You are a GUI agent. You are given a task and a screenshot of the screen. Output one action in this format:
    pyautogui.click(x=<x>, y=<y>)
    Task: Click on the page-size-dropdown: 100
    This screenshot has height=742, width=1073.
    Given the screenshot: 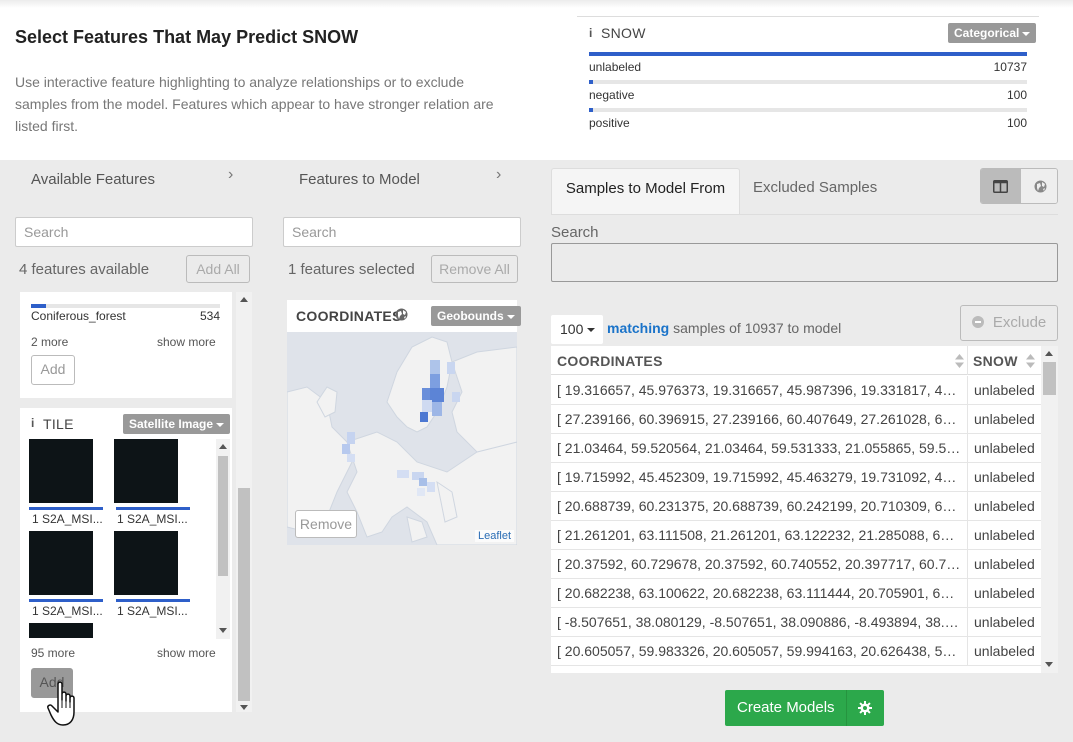 What is the action you would take?
    pyautogui.click(x=577, y=329)
    